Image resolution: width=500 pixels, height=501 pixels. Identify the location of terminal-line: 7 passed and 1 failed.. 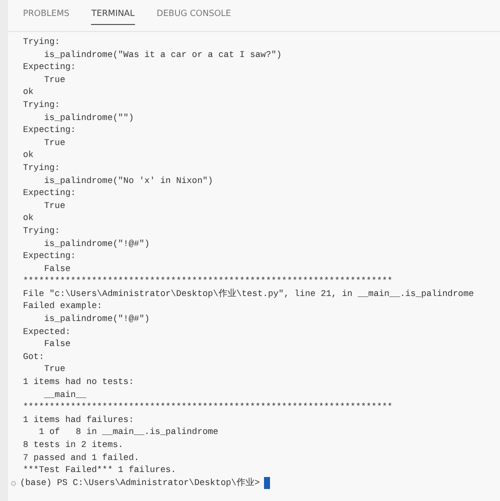
(81, 458).